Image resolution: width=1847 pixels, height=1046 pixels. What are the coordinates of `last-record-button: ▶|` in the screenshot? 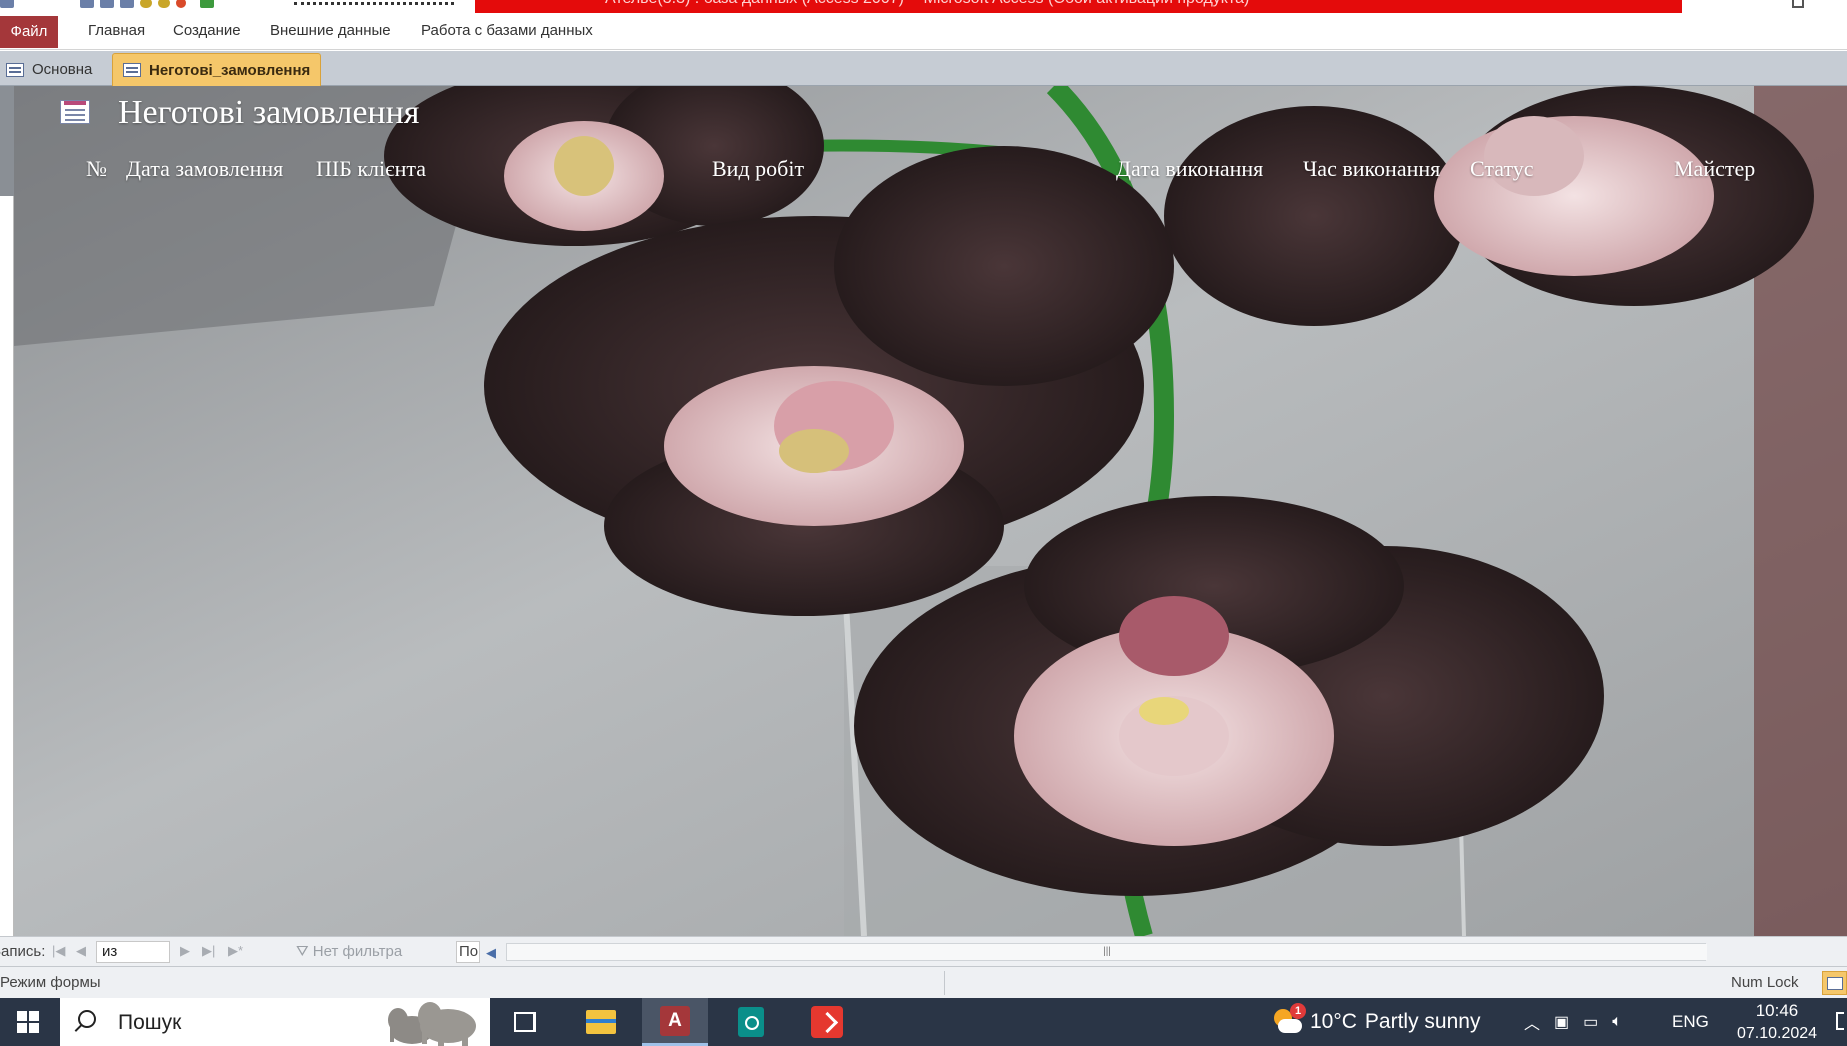 It's located at (208, 951).